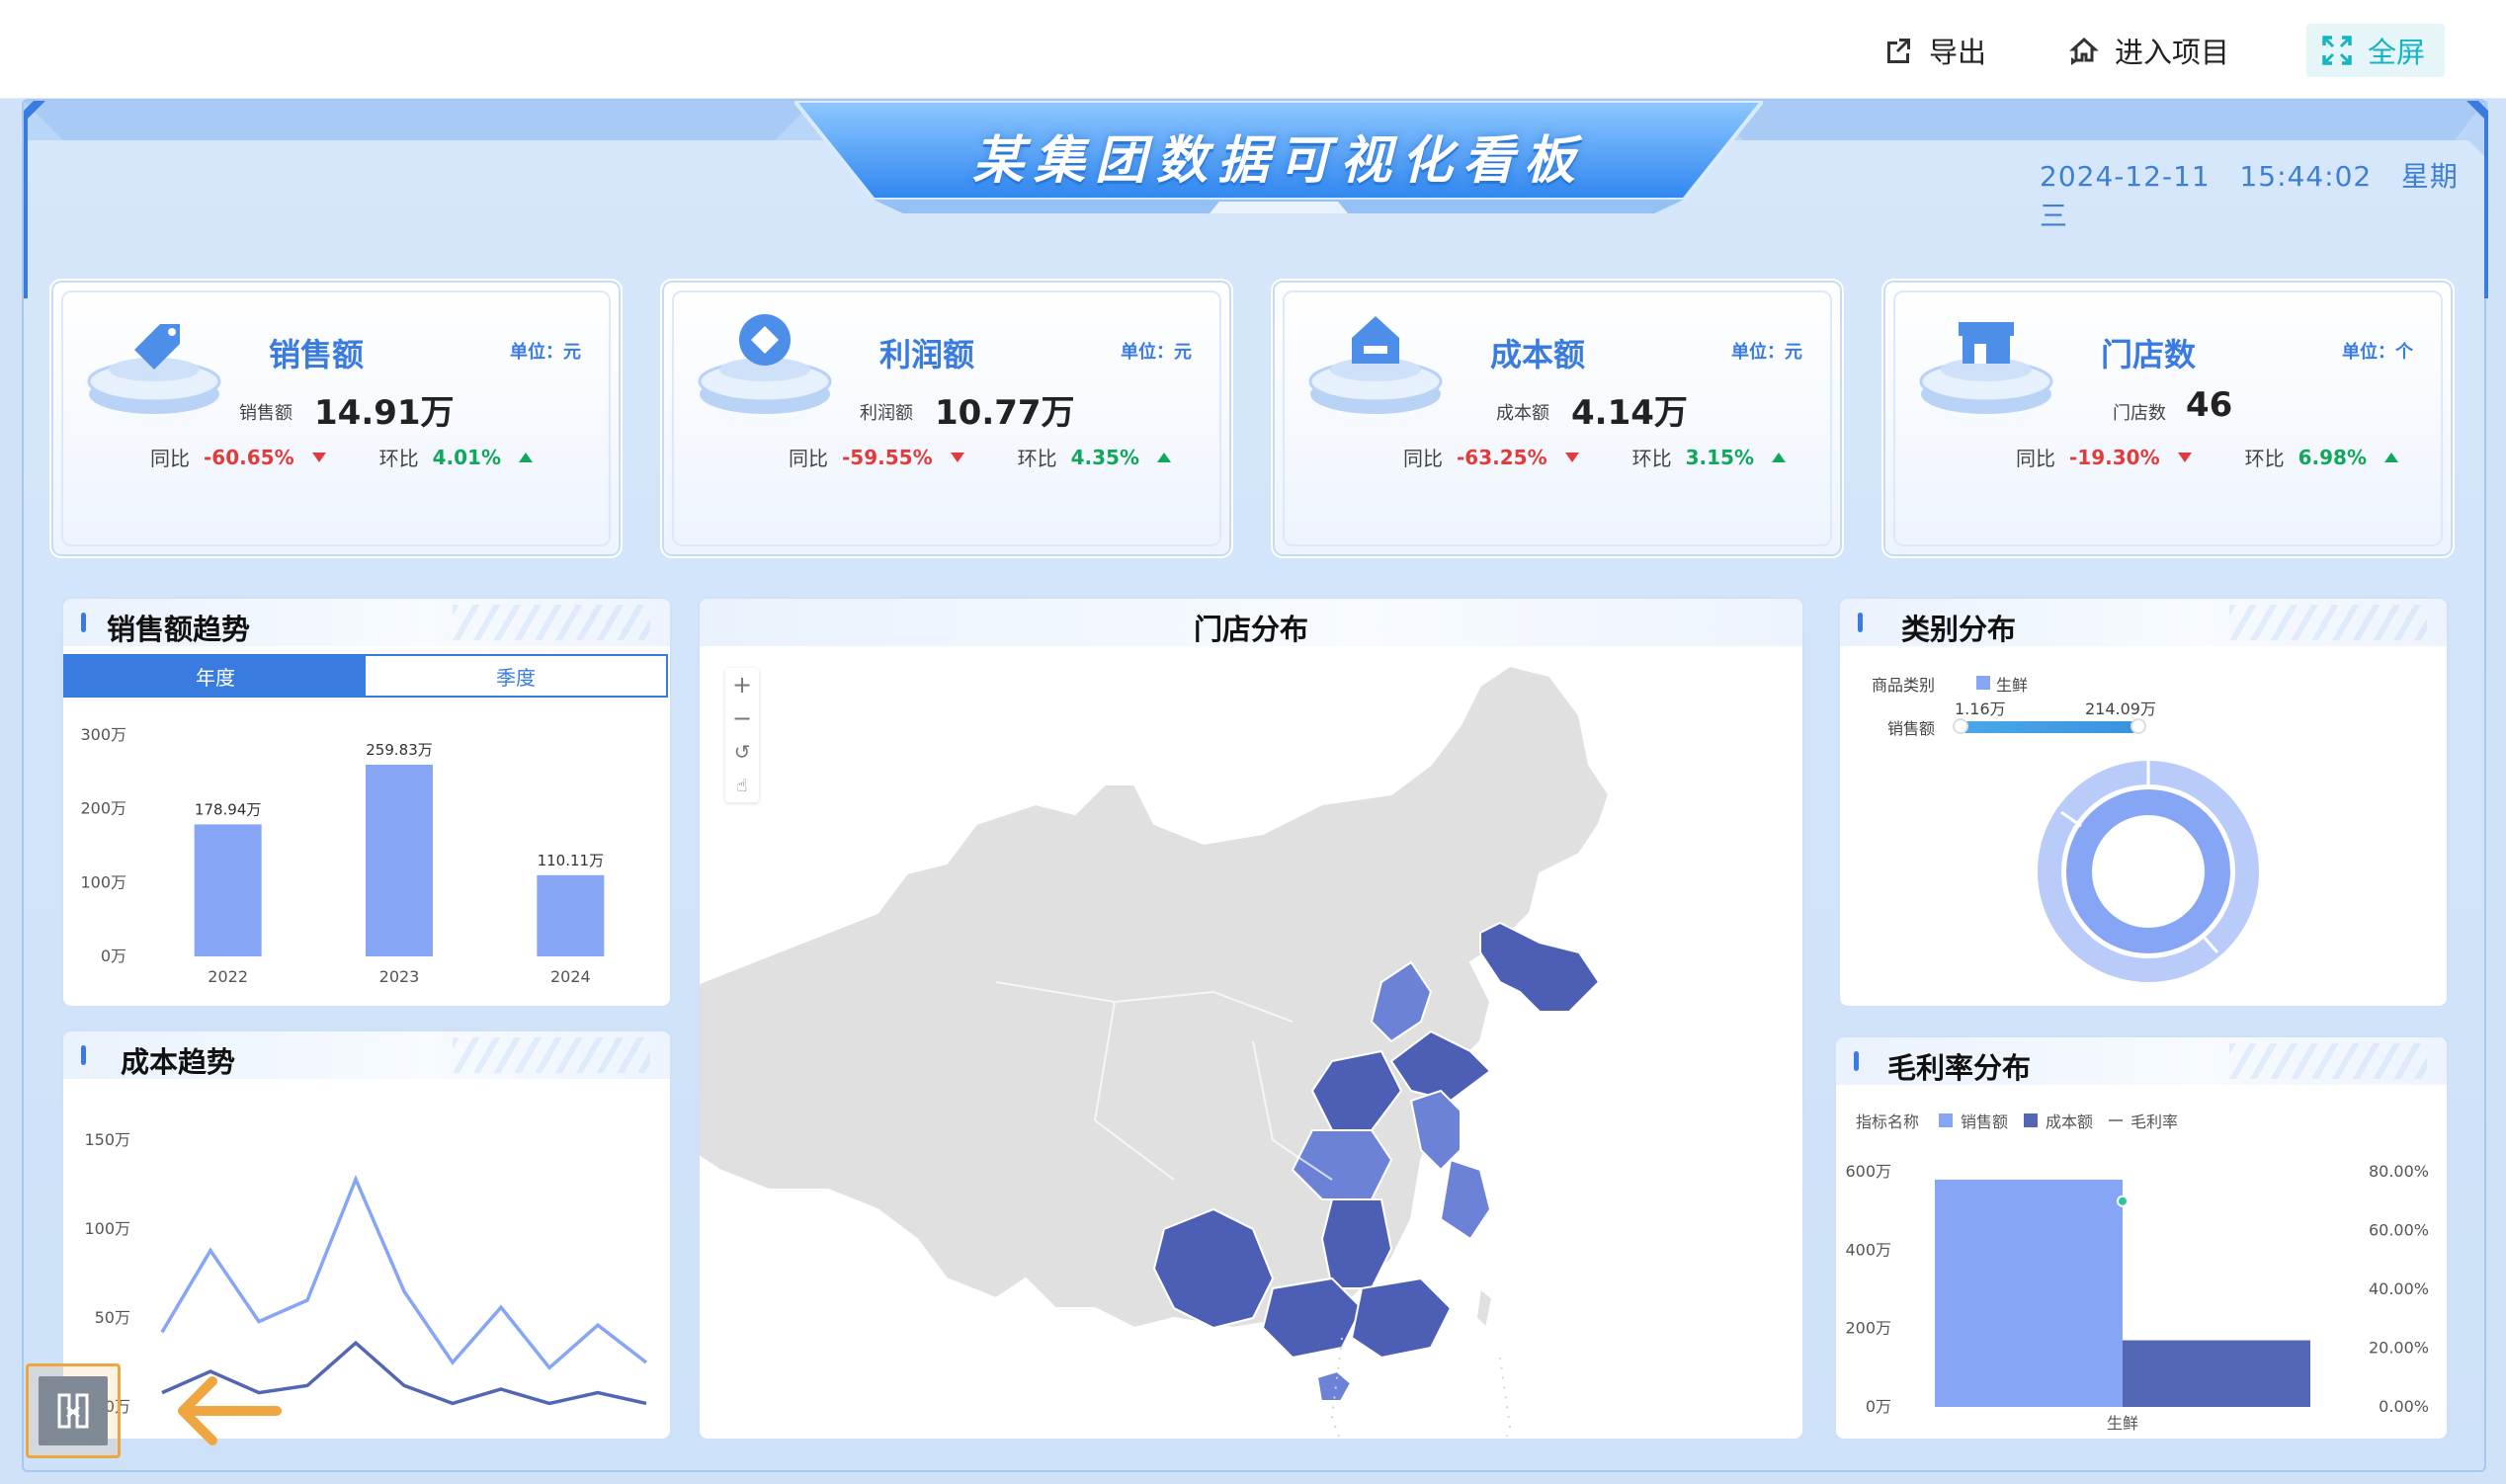 The width and height of the screenshot is (2506, 1484). Describe the element at coordinates (2332, 457) in the screenshot. I see `mom-value: 6.98%` at that location.